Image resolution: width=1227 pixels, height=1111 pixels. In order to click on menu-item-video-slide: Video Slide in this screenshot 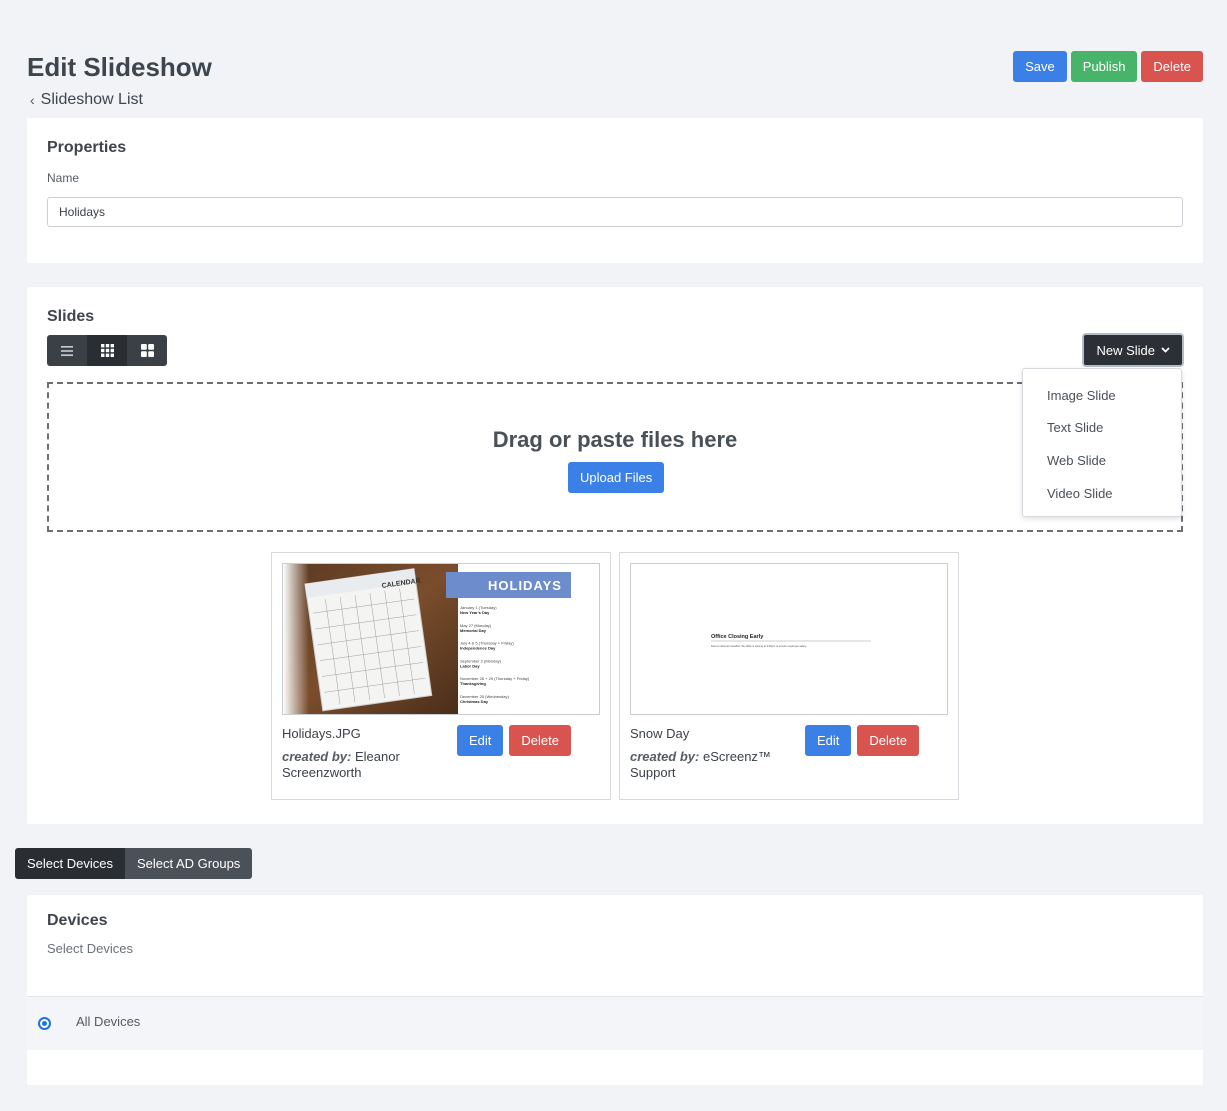, I will do `click(1080, 493)`.